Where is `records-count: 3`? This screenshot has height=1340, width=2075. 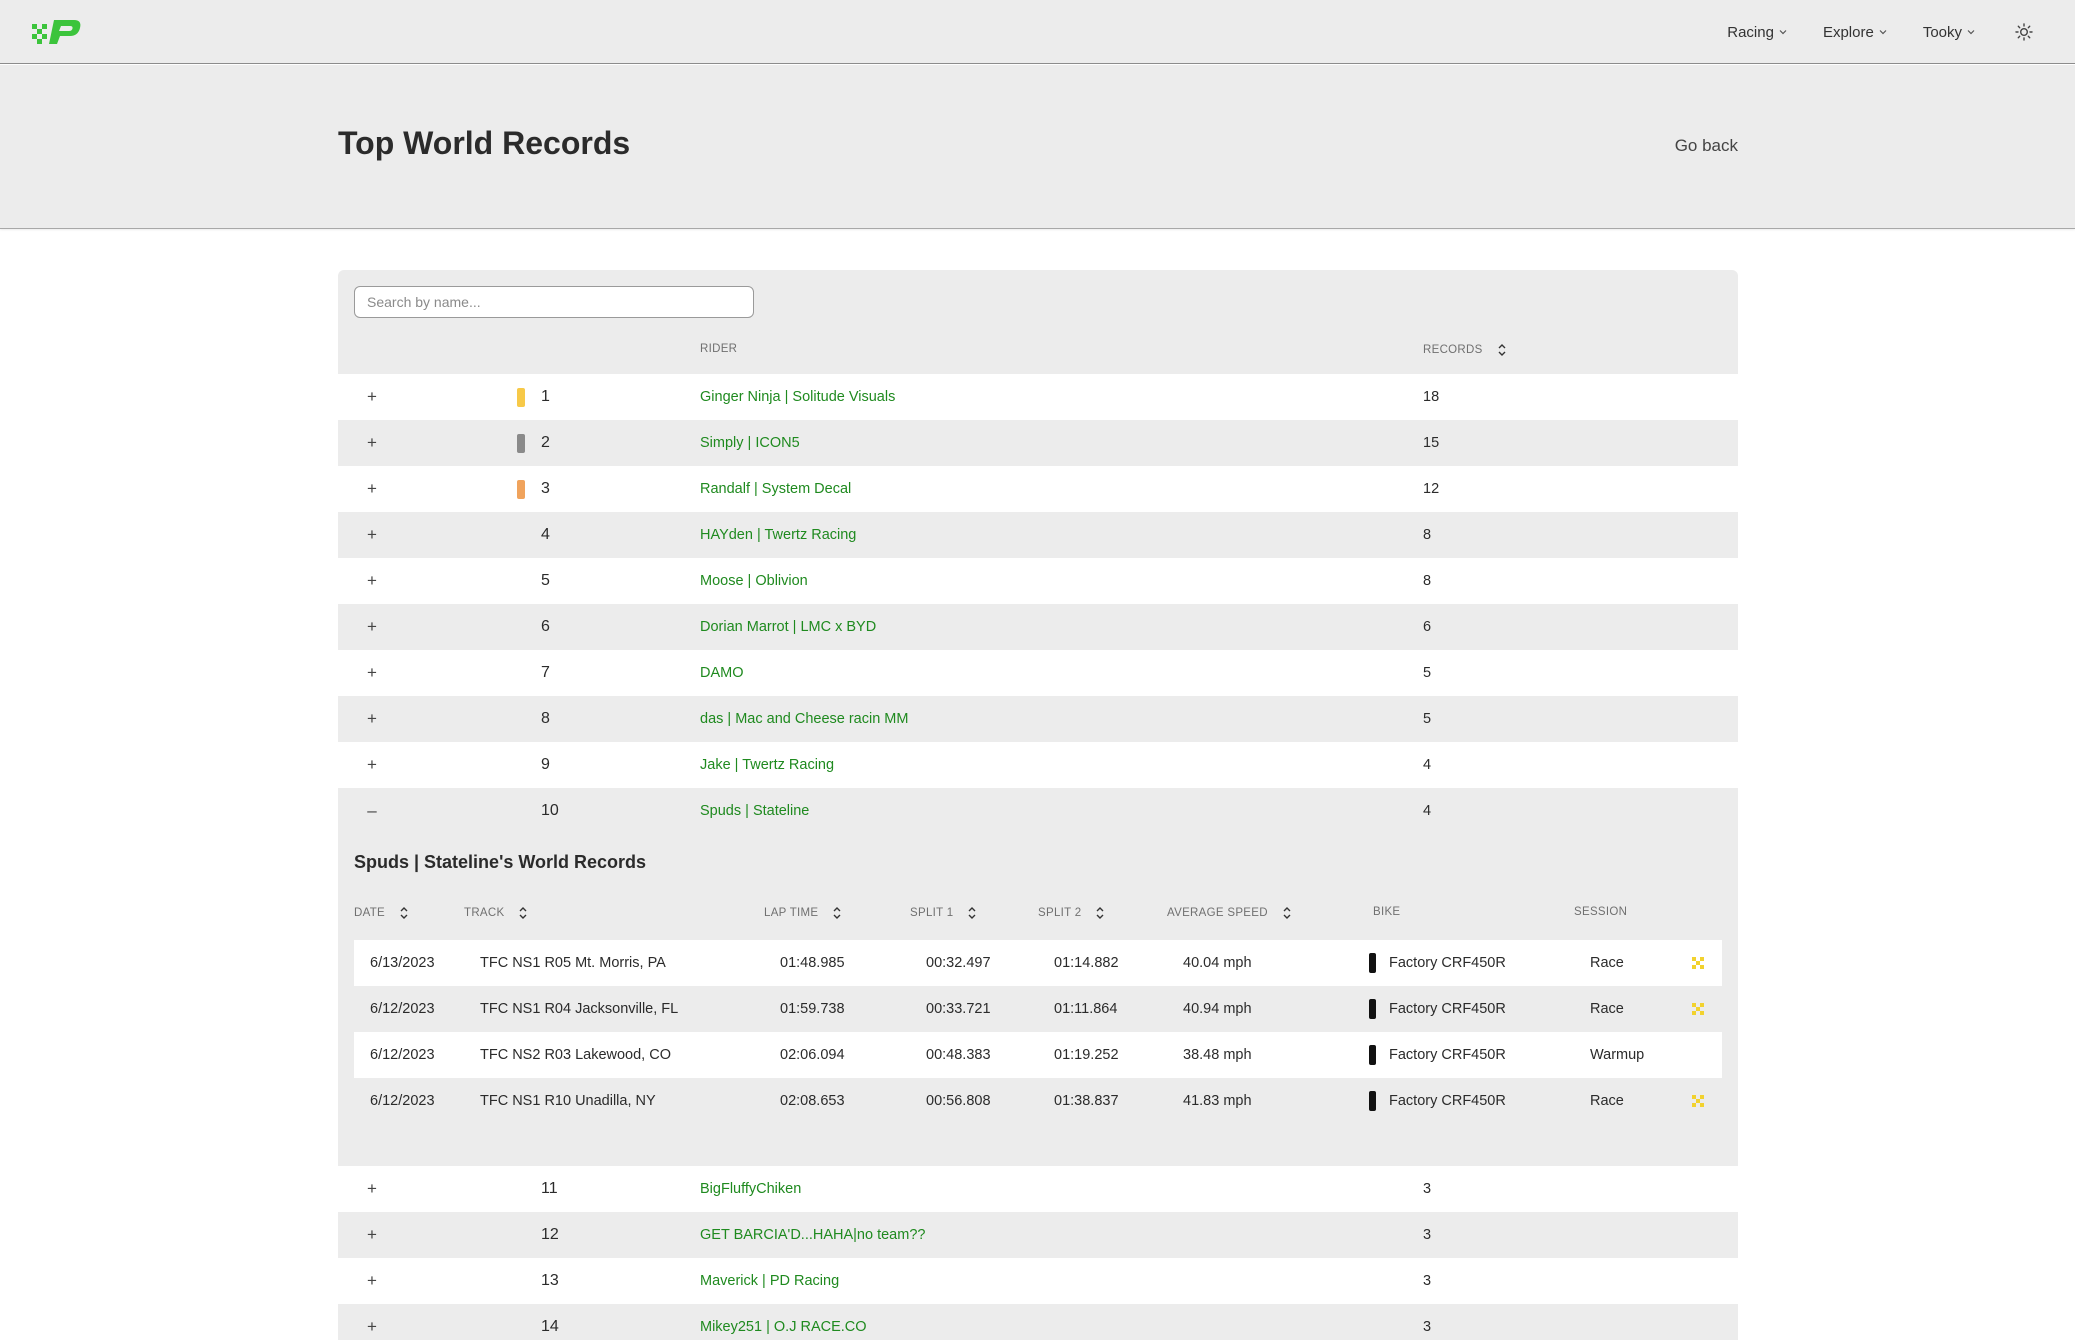 records-count: 3 is located at coordinates (1427, 1281).